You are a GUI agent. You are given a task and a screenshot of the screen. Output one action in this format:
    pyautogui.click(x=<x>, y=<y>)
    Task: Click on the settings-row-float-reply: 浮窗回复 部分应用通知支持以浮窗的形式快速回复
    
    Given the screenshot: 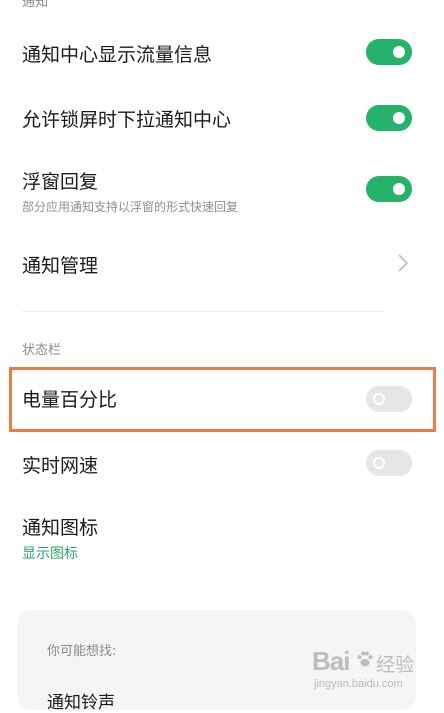 What is the action you would take?
    pyautogui.click(x=222, y=190)
    